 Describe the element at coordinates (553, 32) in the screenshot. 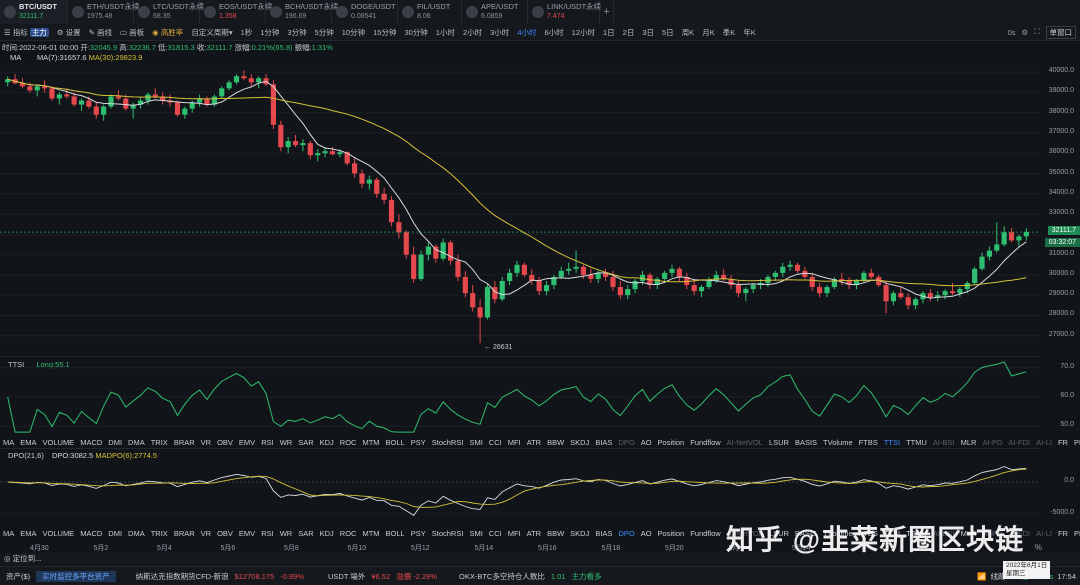

I see `toolbar-item: 6小时` at that location.